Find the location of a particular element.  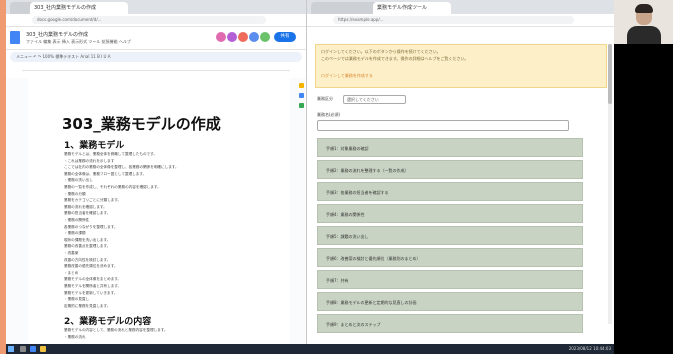

document-title: 303_社内業務モデルの作成 is located at coordinates (57, 34).